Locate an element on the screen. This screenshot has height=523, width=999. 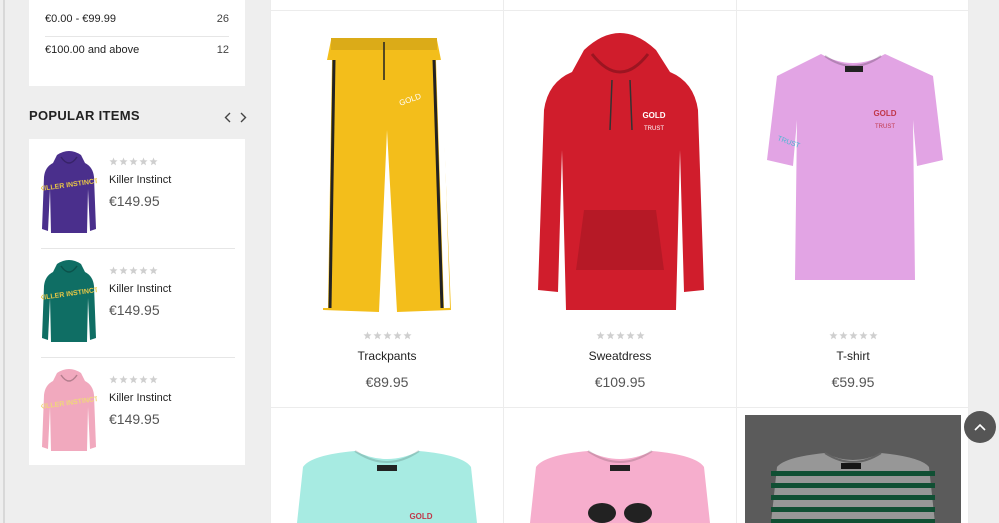
popular-items-title: POPULAR ITEMS is located at coordinates (84, 115).